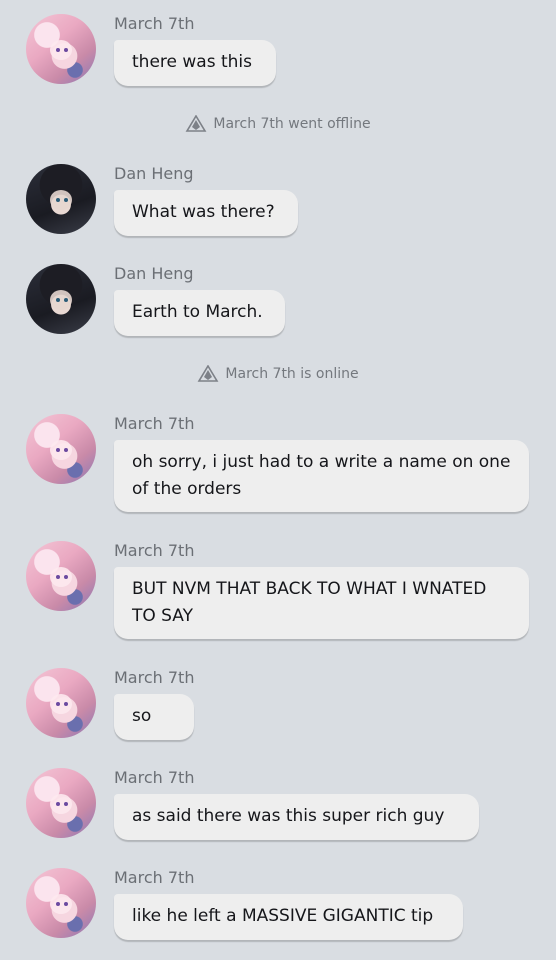 The image size is (556, 960). I want to click on system-notice-text: March 7th went offline, so click(292, 124).